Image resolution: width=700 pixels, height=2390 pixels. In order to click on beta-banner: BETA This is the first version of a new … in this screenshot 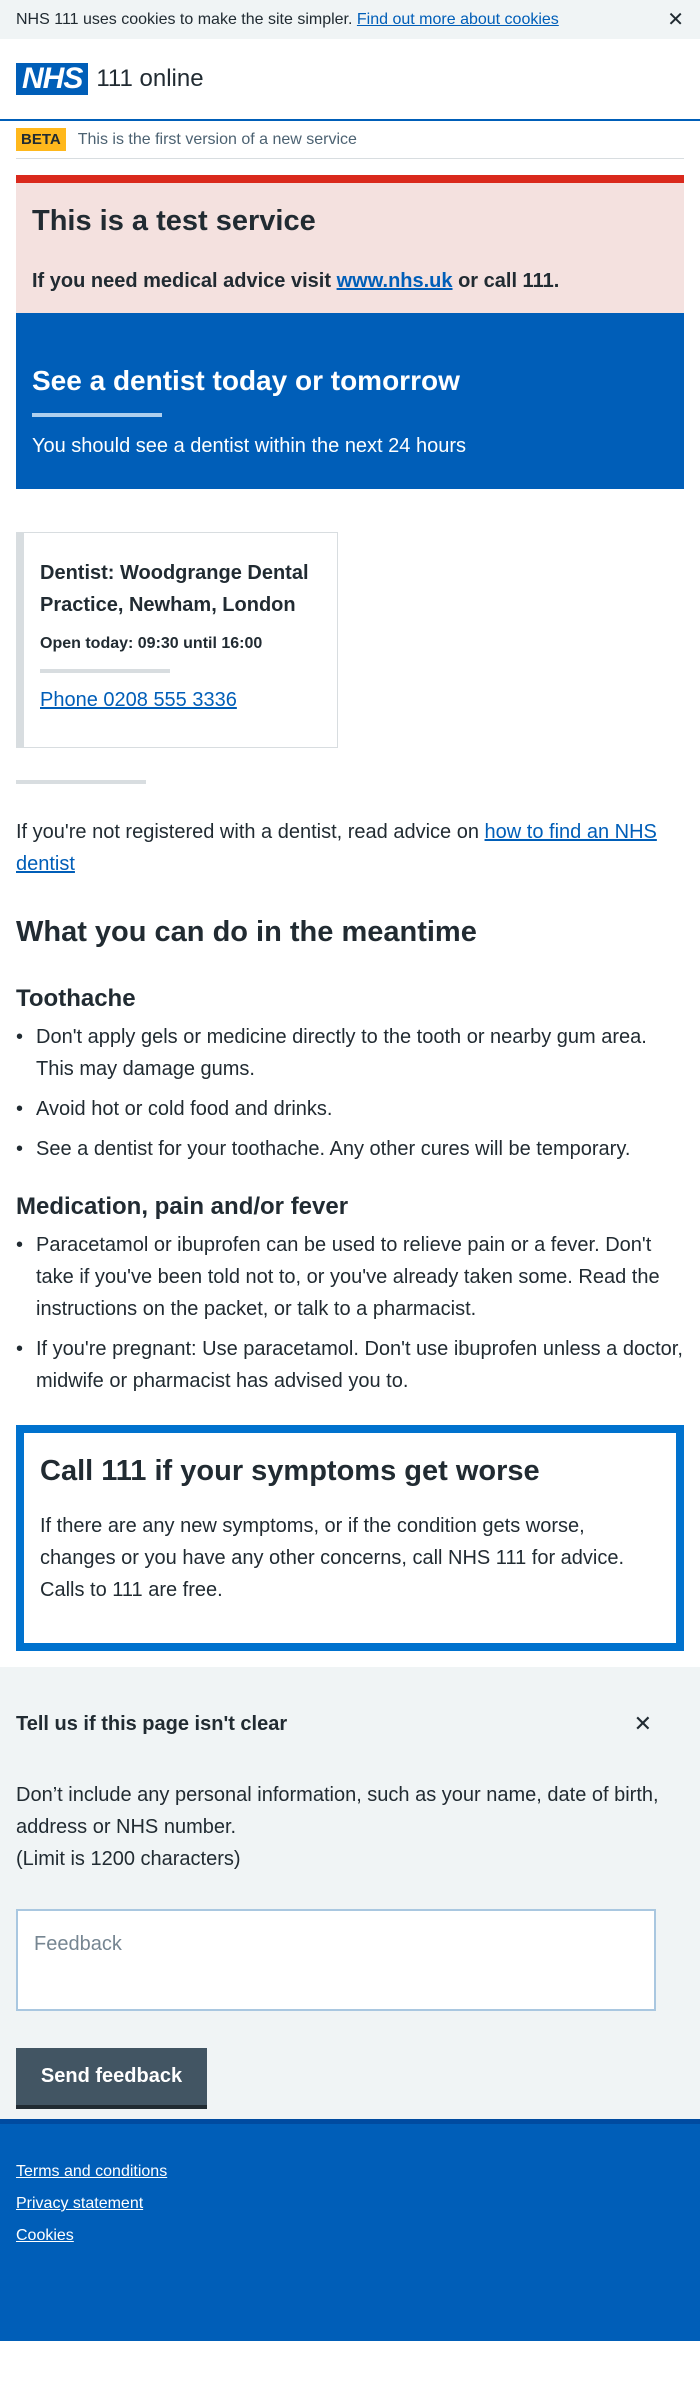, I will do `click(350, 140)`.